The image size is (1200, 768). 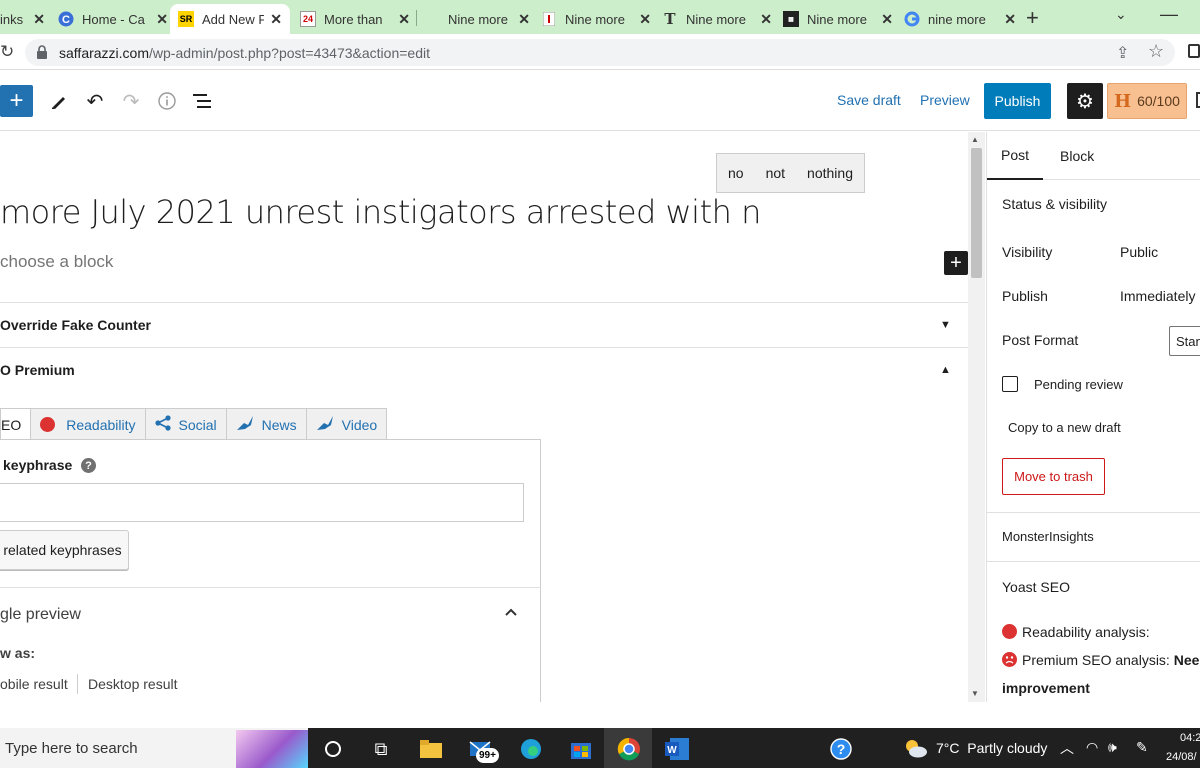 What do you see at coordinates (830, 173) in the screenshot?
I see `suggestion-item: nothing` at bounding box center [830, 173].